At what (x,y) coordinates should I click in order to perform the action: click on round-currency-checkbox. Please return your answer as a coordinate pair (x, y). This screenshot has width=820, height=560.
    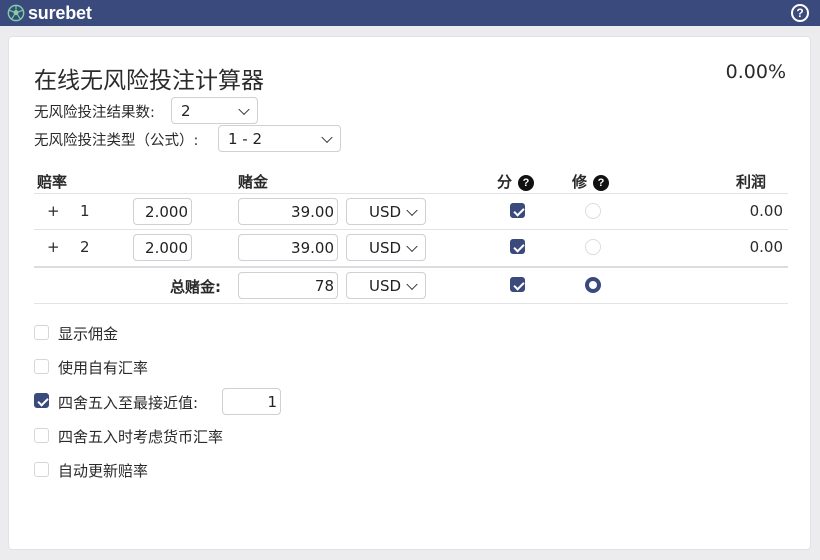
    Looking at the image, I should click on (41, 435).